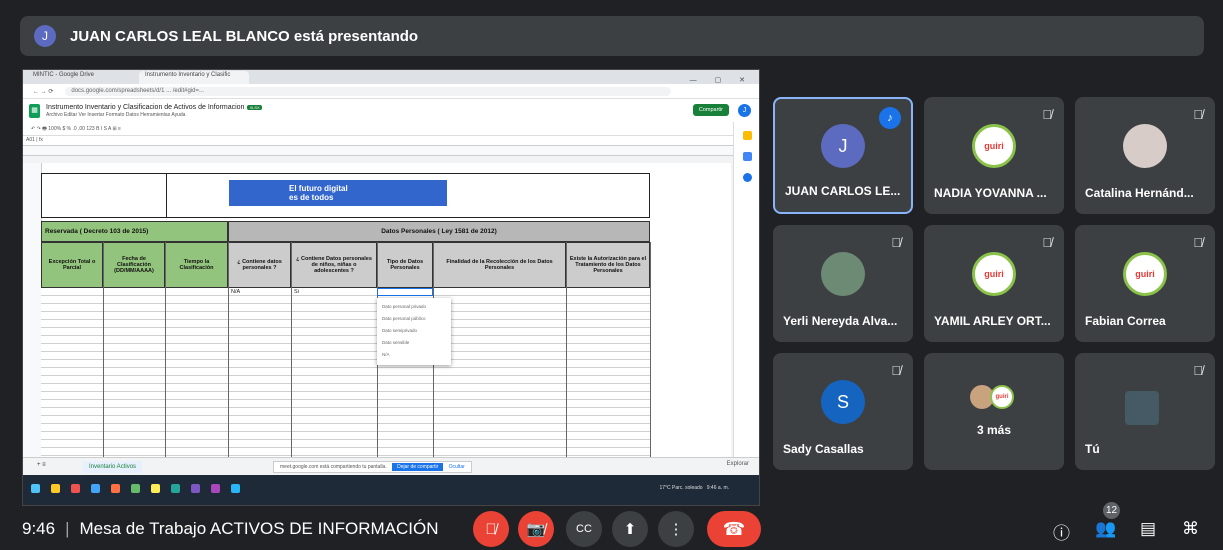 The width and height of the screenshot is (1223, 550). What do you see at coordinates (457, 467) in the screenshot?
I see `hide-notice-button: Ocultar` at bounding box center [457, 467].